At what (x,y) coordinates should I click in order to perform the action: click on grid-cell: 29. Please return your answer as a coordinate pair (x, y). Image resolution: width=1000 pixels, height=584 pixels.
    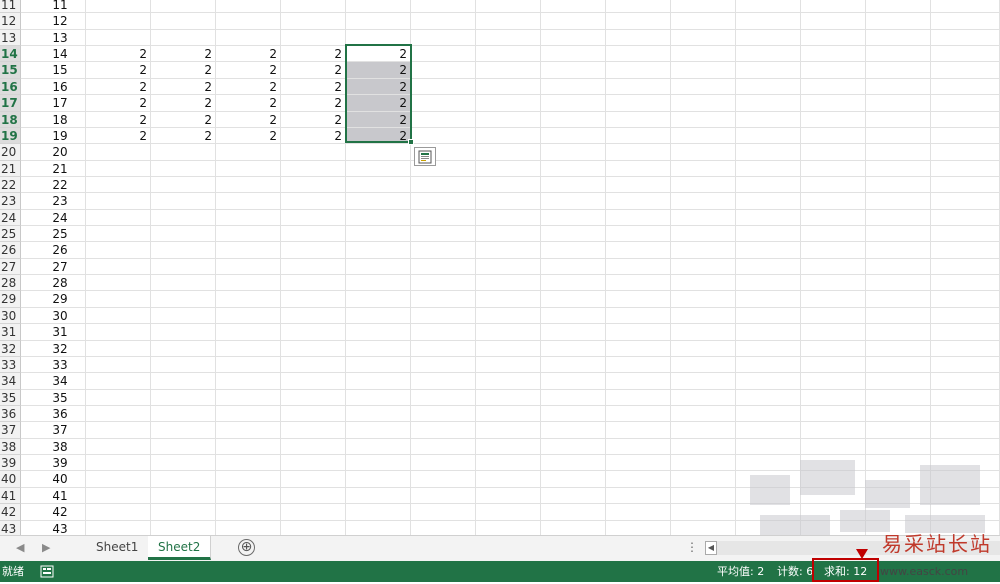
    Looking at the image, I should click on (53, 299).